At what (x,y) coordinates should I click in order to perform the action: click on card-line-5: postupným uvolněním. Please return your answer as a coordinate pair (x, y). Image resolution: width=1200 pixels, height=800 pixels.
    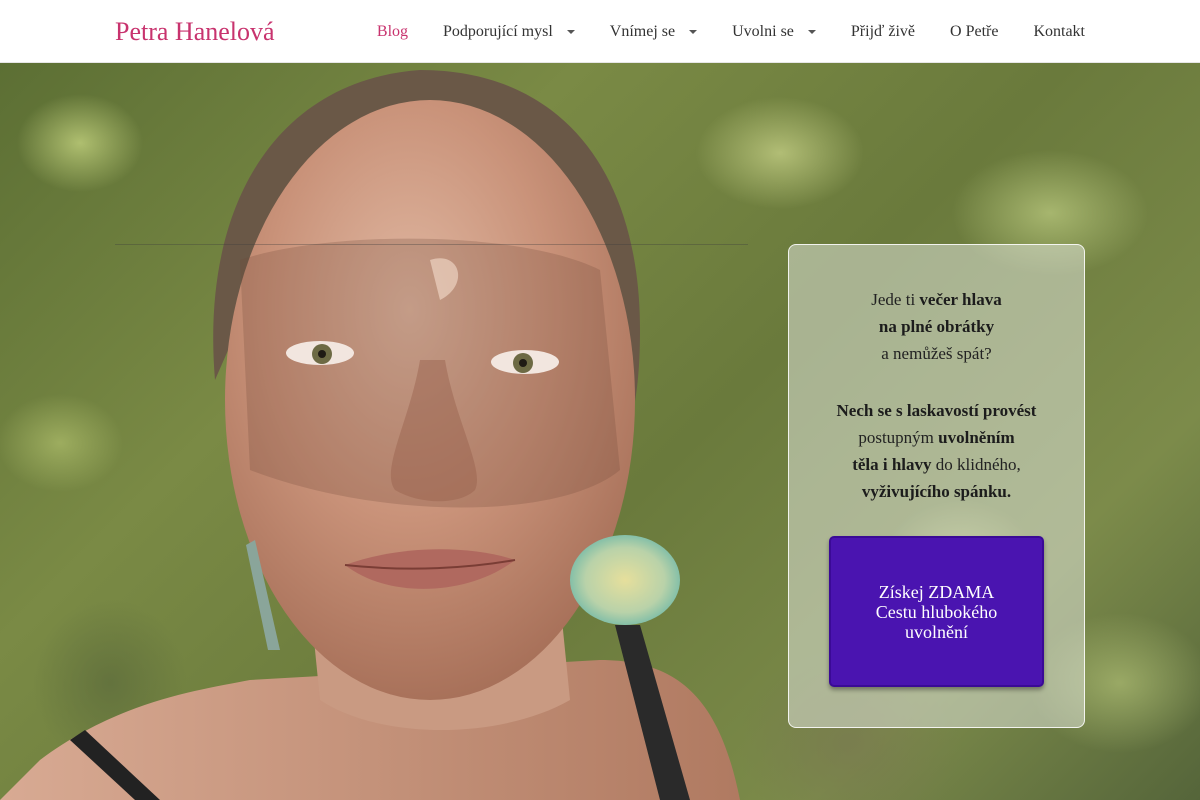
    Looking at the image, I should click on (936, 437).